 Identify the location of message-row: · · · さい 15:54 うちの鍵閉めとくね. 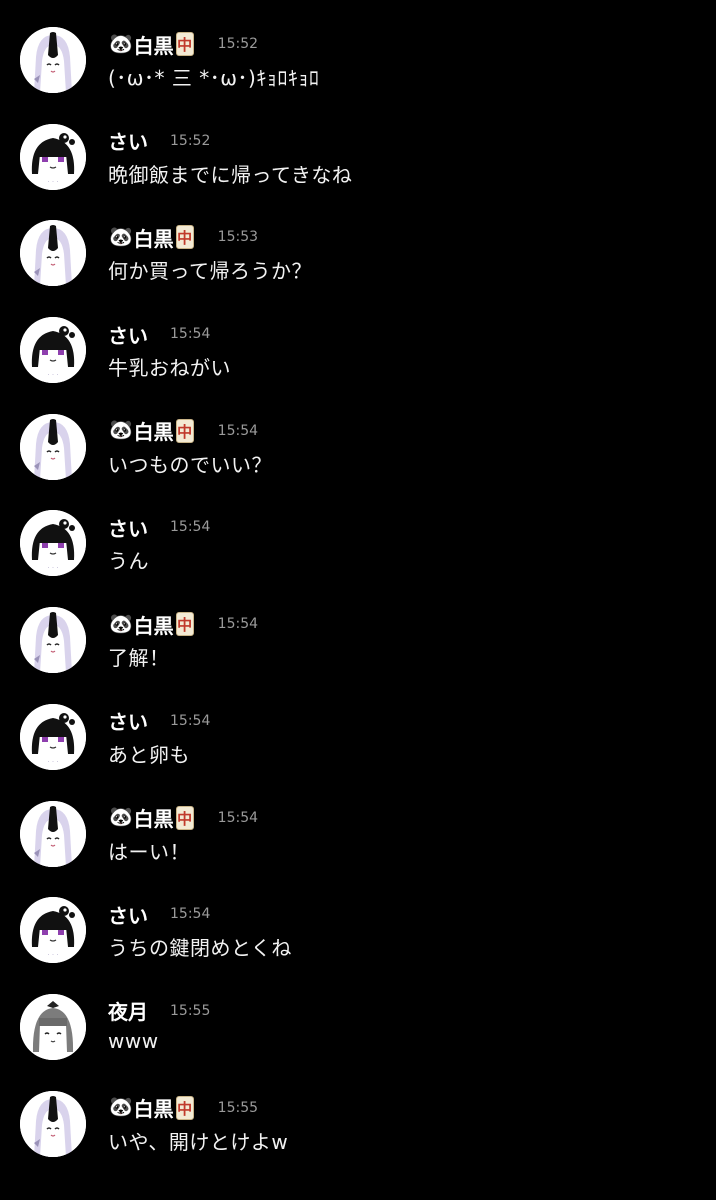
(358, 942).